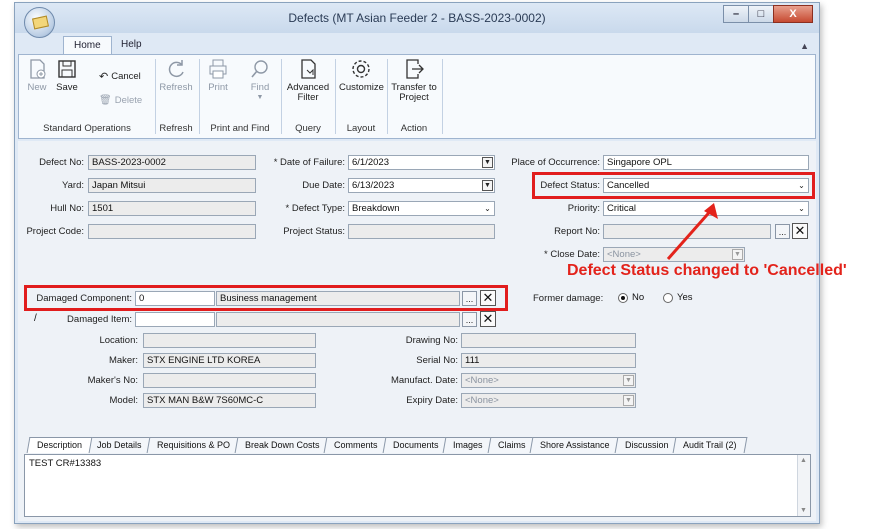 The image size is (890, 529). What do you see at coordinates (218, 69) in the screenshot?
I see `printer-icon` at bounding box center [218, 69].